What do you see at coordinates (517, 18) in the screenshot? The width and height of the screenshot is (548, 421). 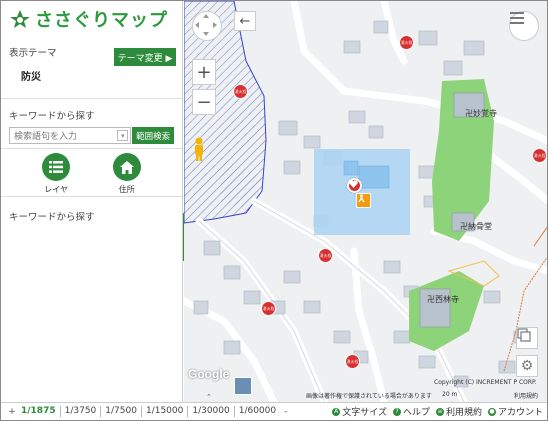 I see `hamburger-icon` at bounding box center [517, 18].